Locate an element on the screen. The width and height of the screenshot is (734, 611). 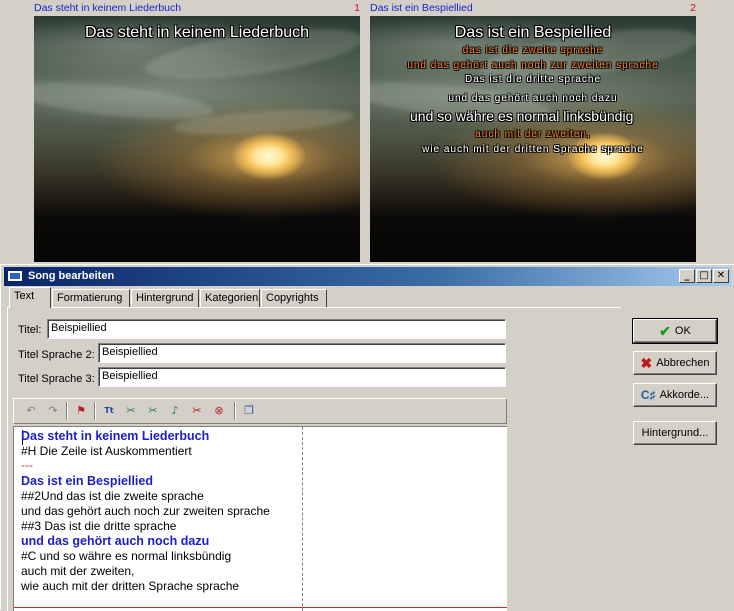
preview-slide-number: 2 is located at coordinates (693, 8).